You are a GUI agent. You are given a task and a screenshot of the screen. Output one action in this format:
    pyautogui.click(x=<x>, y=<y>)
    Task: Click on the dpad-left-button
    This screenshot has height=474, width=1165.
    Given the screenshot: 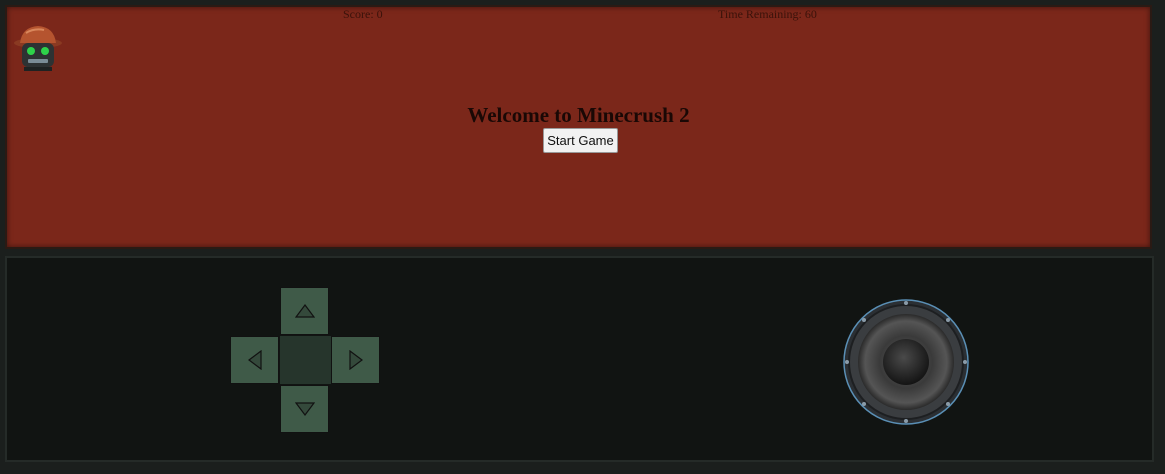 What is the action you would take?
    pyautogui.click(x=254, y=360)
    